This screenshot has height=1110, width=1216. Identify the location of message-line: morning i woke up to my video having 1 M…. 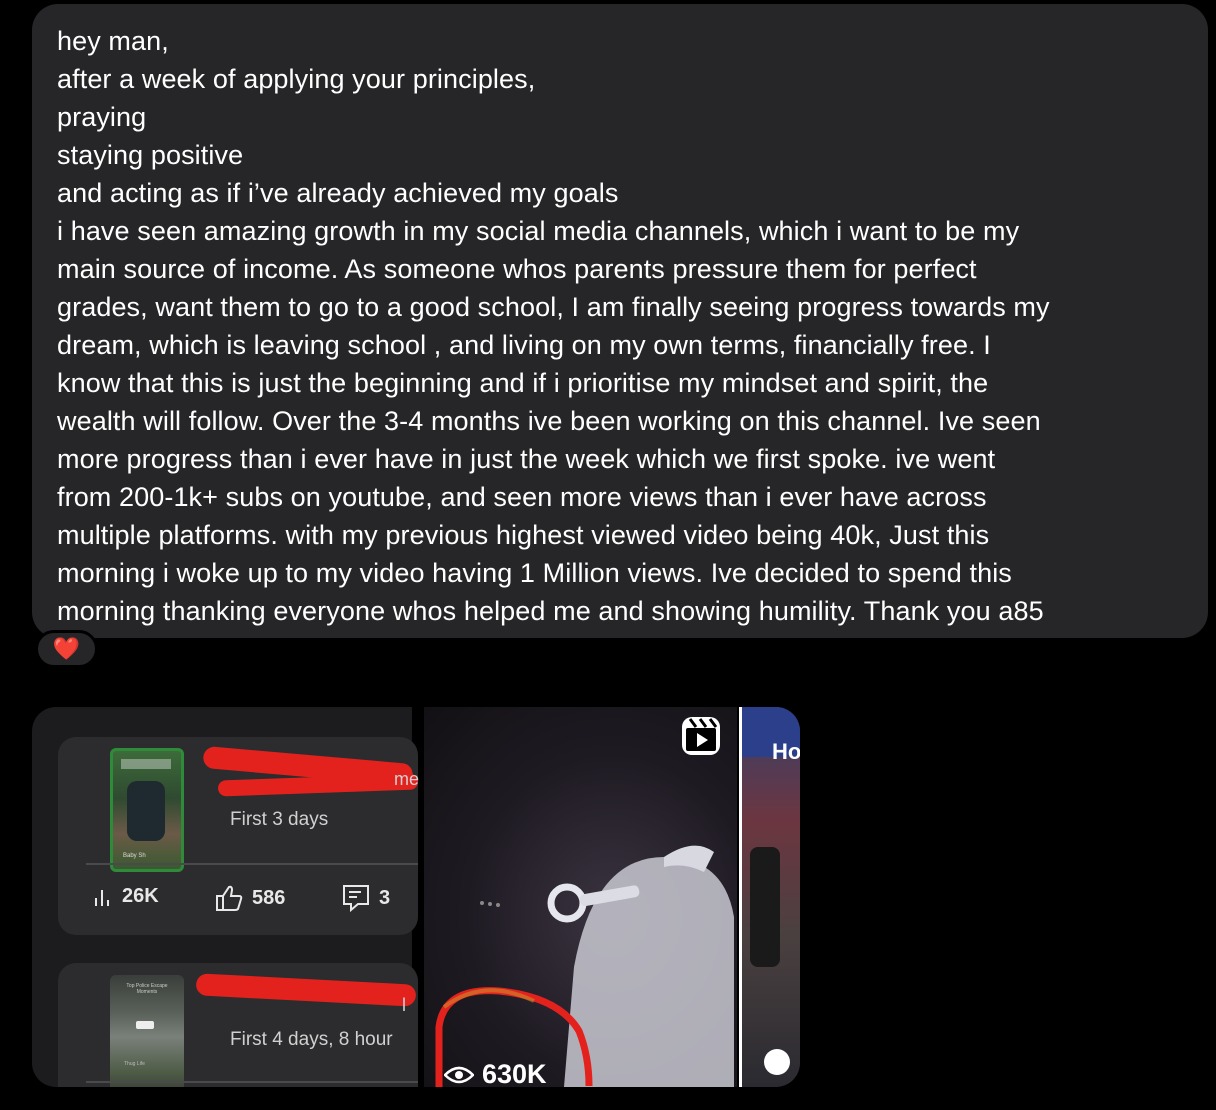
(534, 573).